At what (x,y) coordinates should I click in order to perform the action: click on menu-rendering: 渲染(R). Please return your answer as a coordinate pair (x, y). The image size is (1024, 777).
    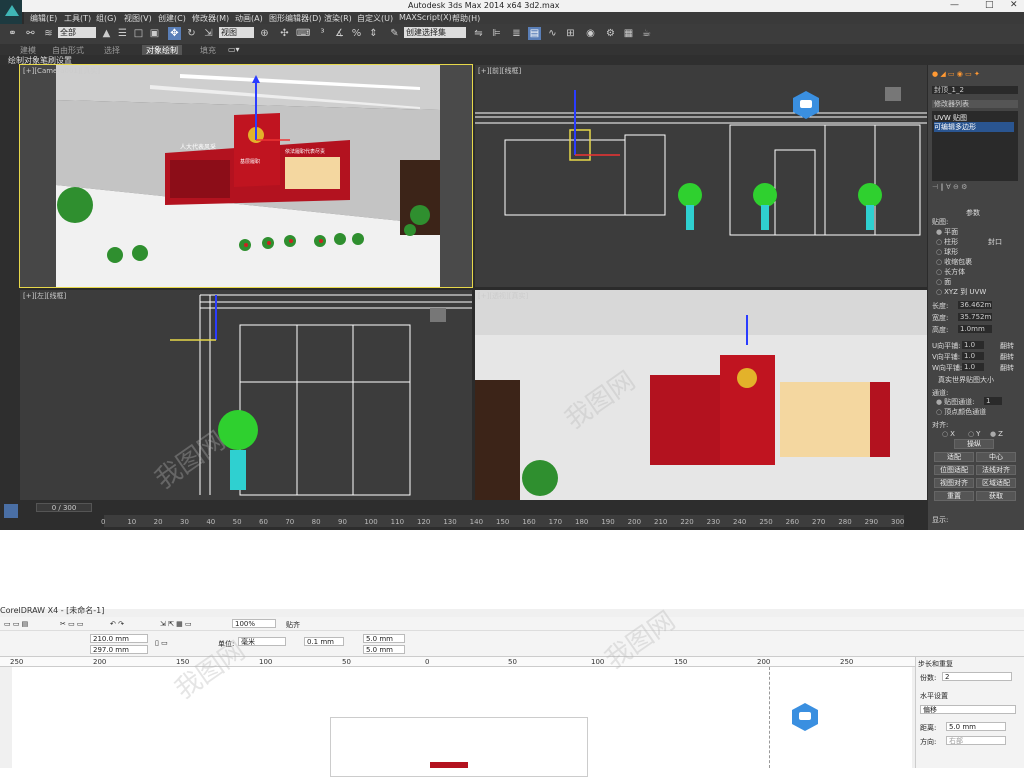
    Looking at the image, I should click on (338, 18).